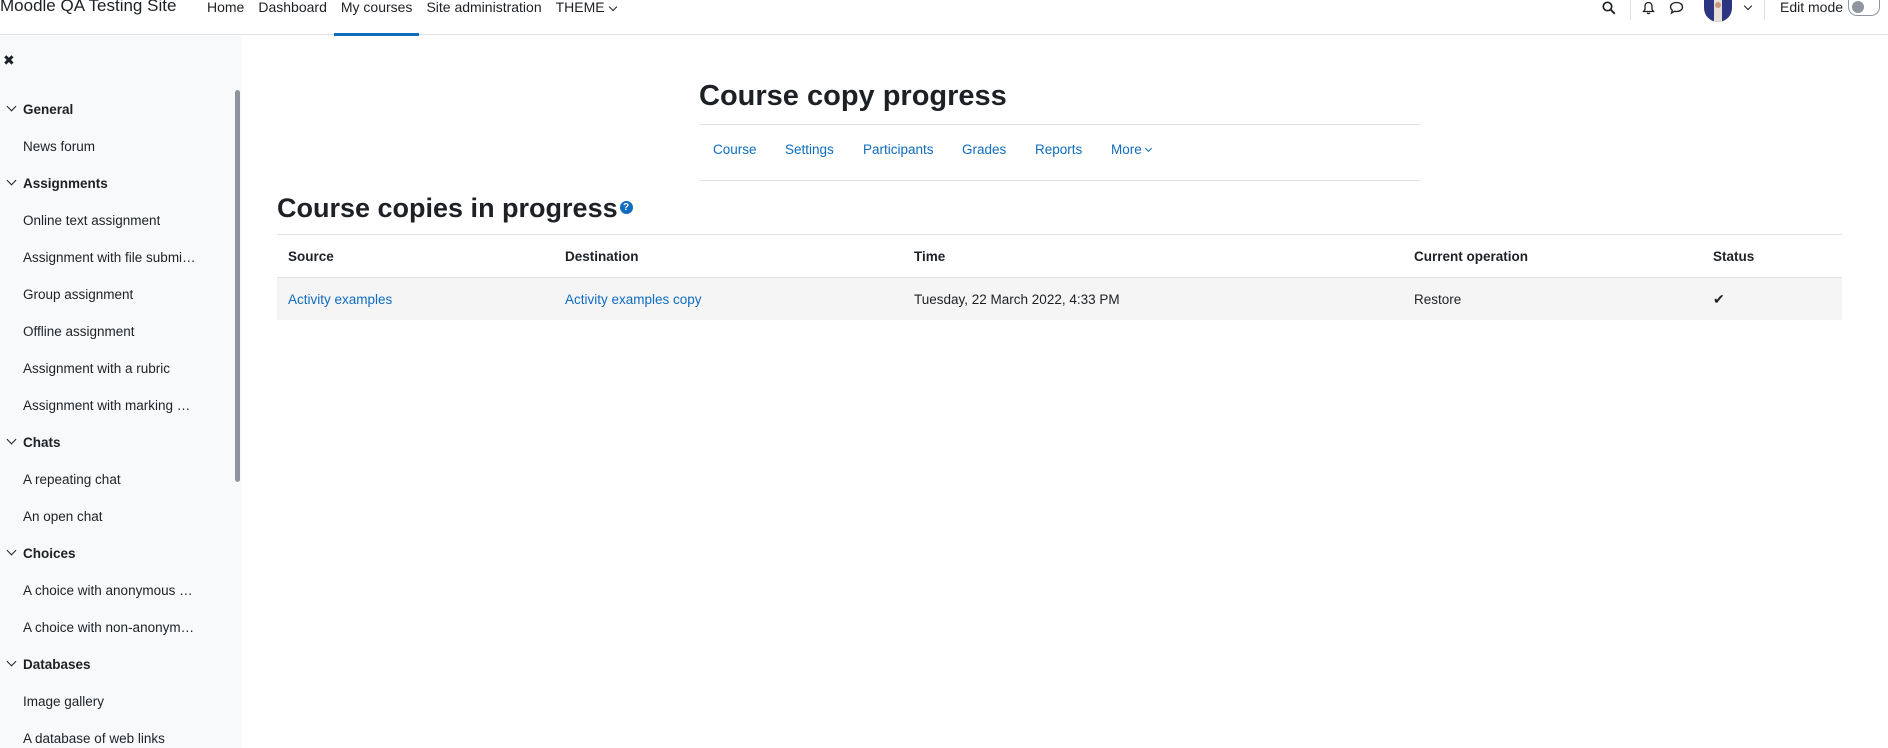  What do you see at coordinates (483, 17) in the screenshot?
I see `nav-site-administration: Site administration` at bounding box center [483, 17].